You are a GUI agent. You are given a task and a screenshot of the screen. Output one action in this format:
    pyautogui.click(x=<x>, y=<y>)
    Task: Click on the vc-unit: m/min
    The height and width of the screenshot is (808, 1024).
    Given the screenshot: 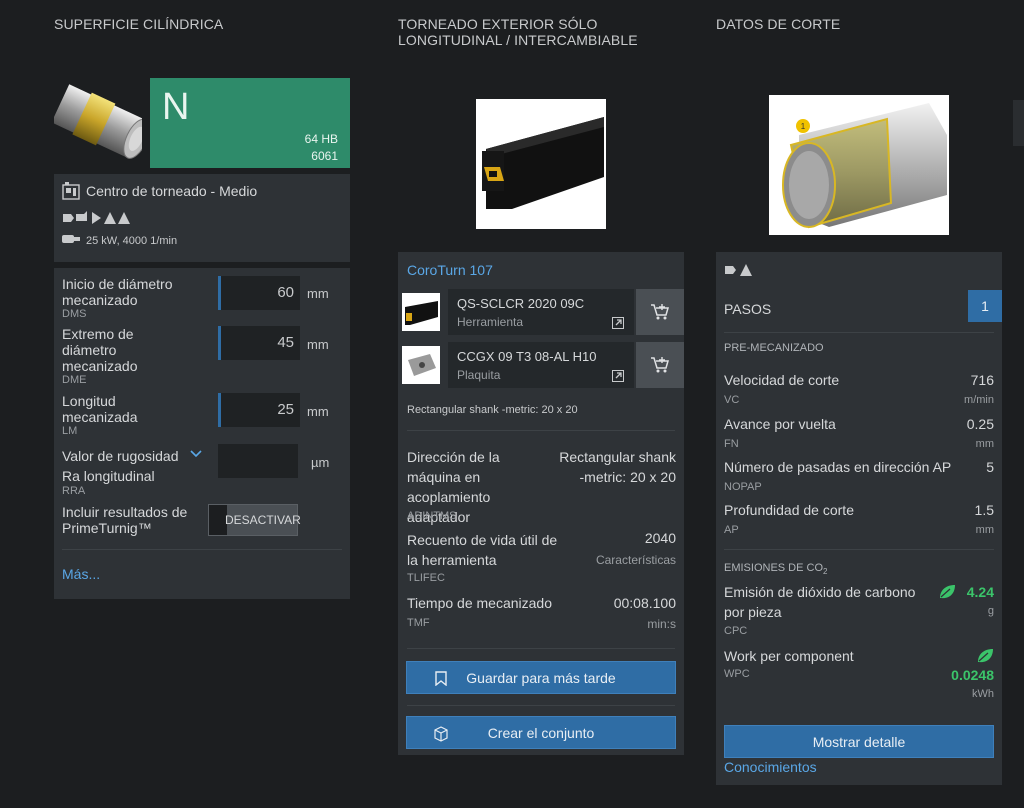 What is the action you would take?
    pyautogui.click(x=979, y=400)
    